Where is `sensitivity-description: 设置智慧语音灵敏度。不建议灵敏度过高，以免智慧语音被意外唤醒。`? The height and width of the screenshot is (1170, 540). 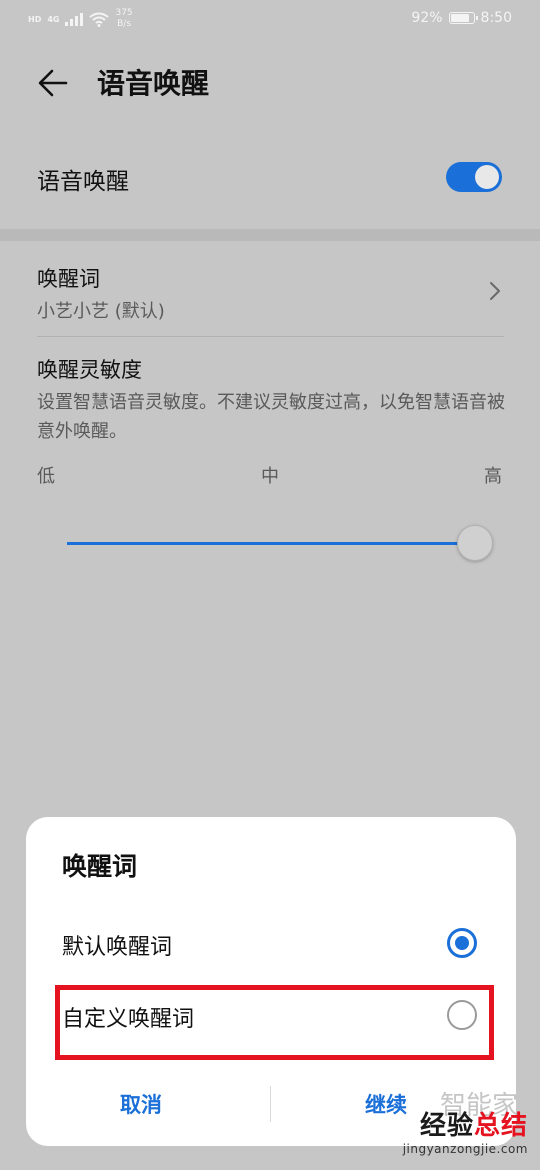 sensitivity-description: 设置智慧语音灵敏度。不建议灵敏度过高，以免智慧语音被意外唤醒。 is located at coordinates (271, 417).